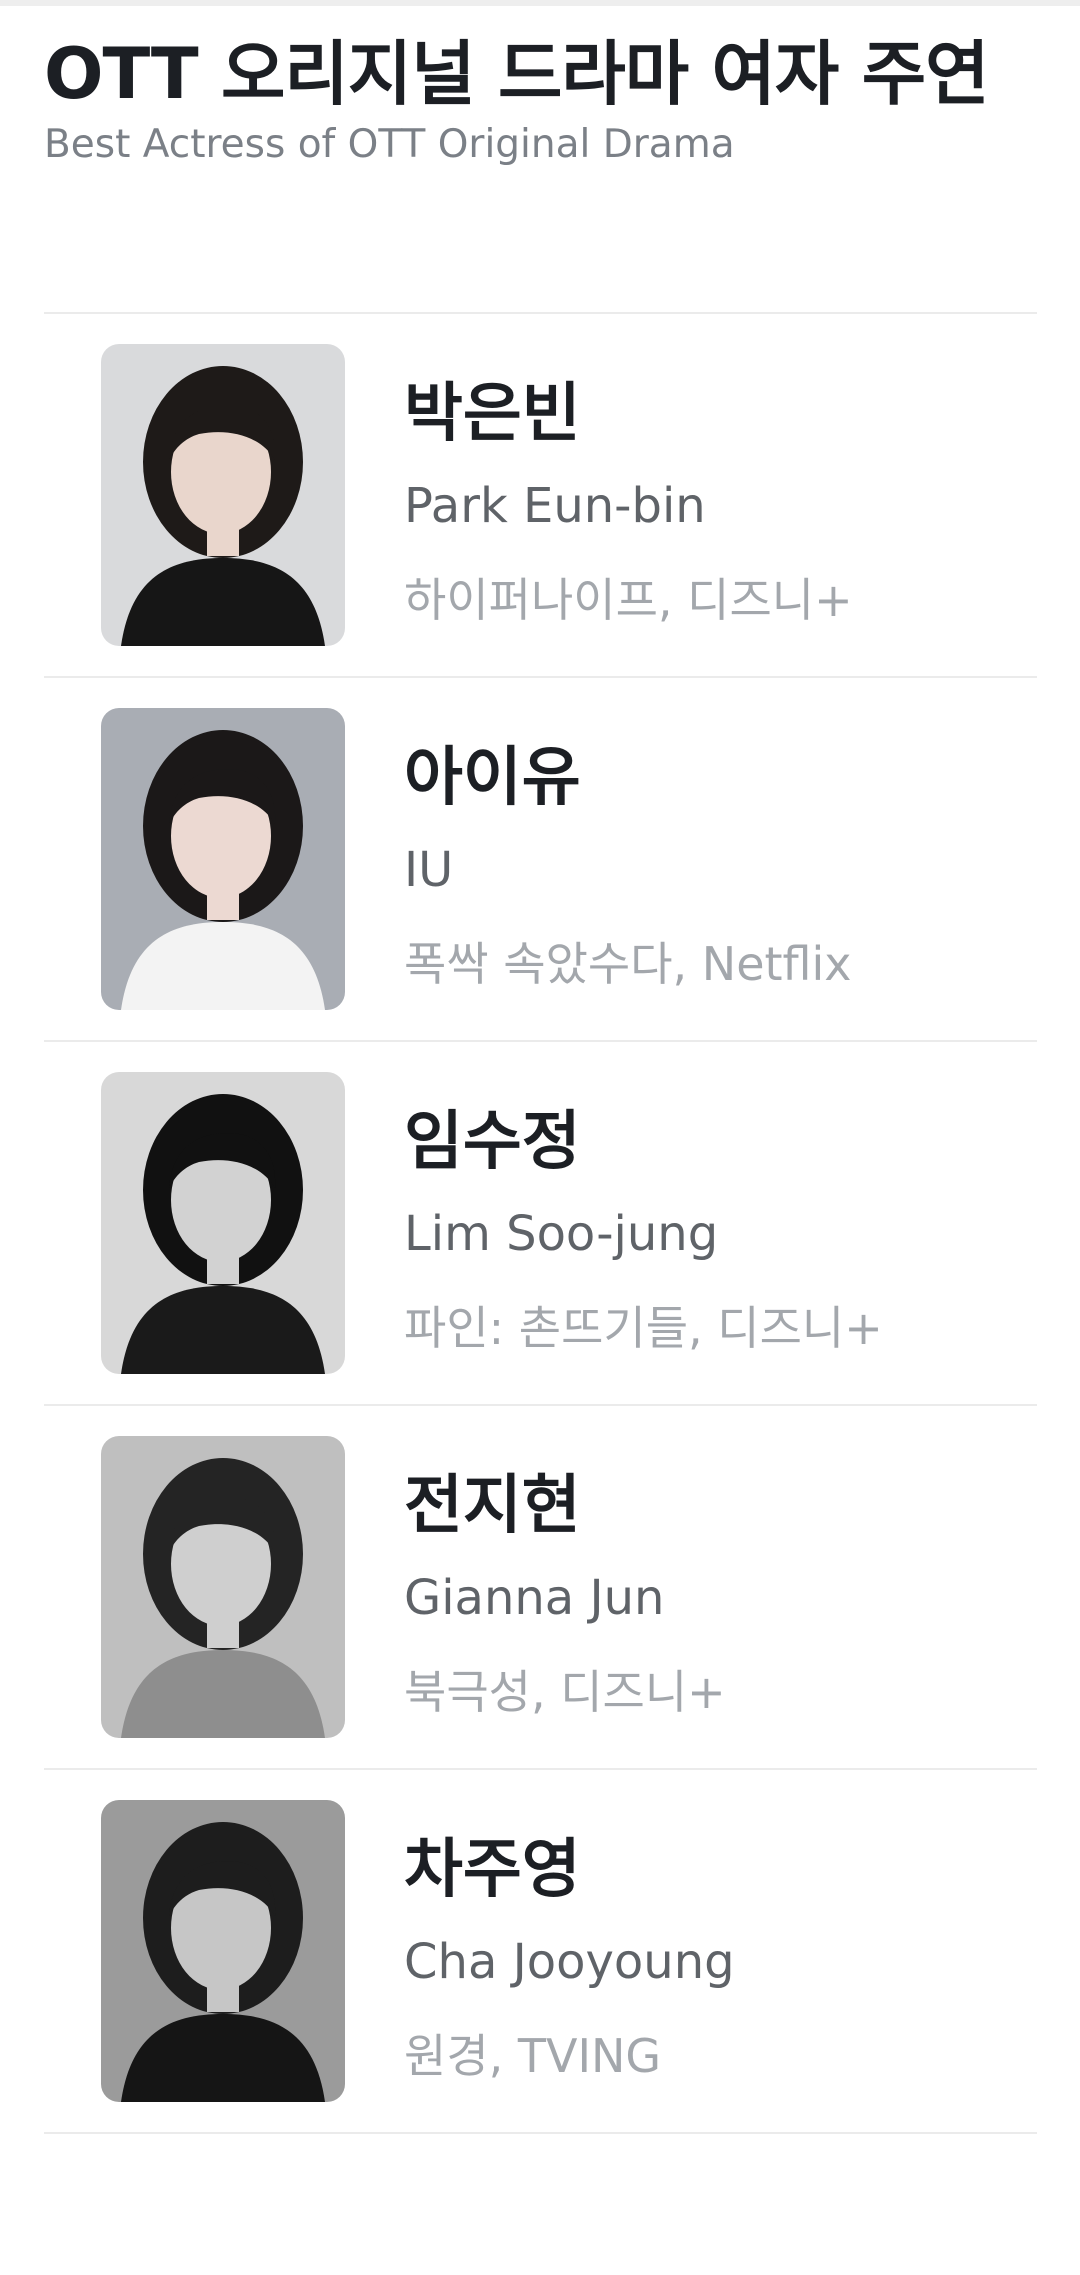  I want to click on page-title: OTT 오리지널 드라마 여자 주연, so click(516, 74).